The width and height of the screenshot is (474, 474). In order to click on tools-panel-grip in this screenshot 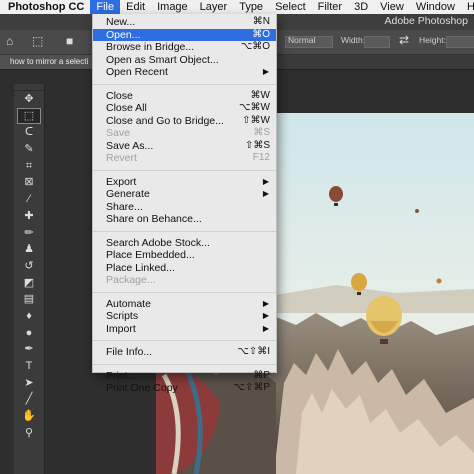, I will do `click(29, 87)`.